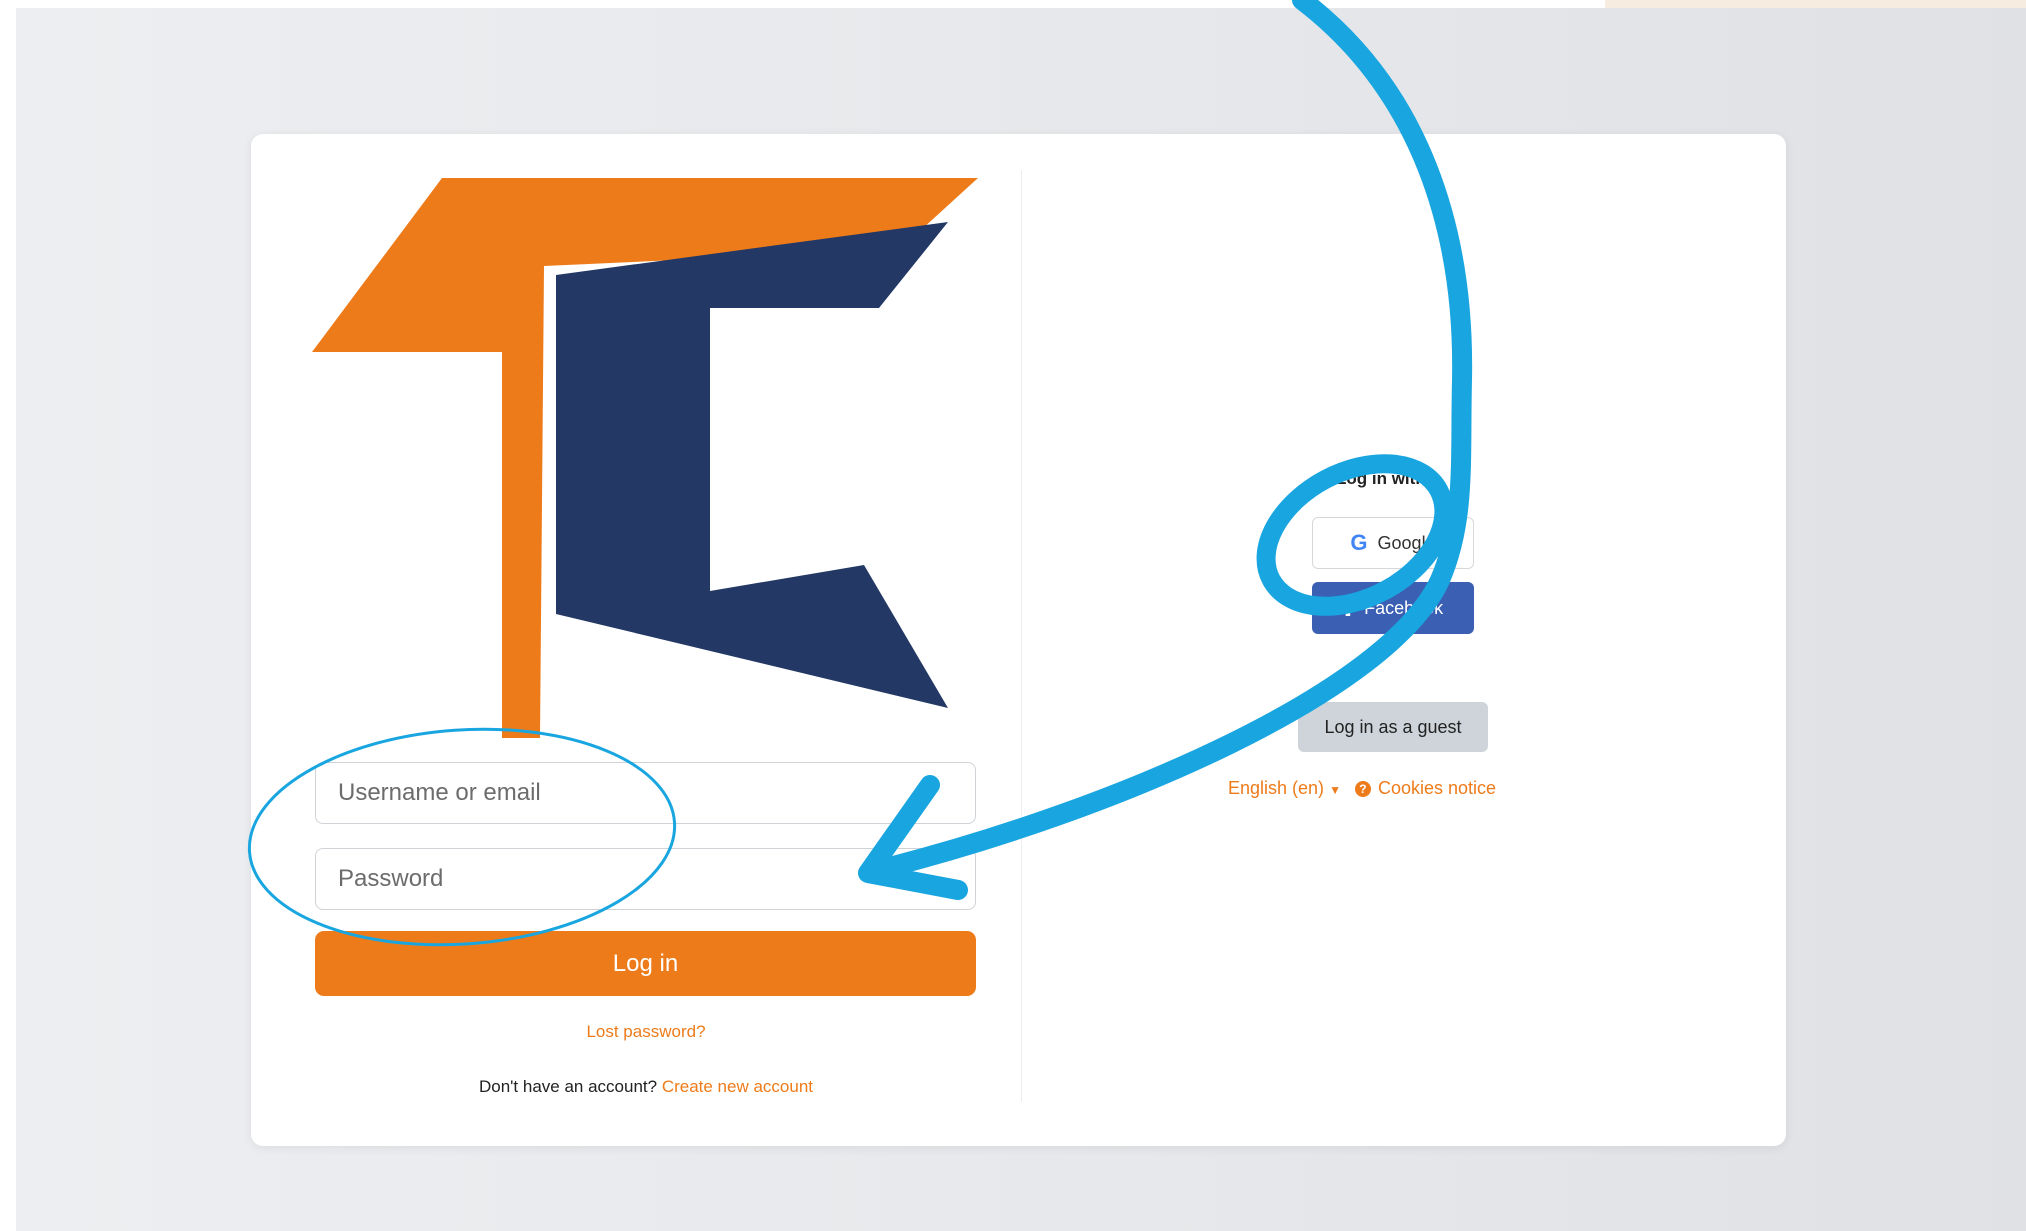  I want to click on cookies-notice-link: ? Cookies notice, so click(1425, 788).